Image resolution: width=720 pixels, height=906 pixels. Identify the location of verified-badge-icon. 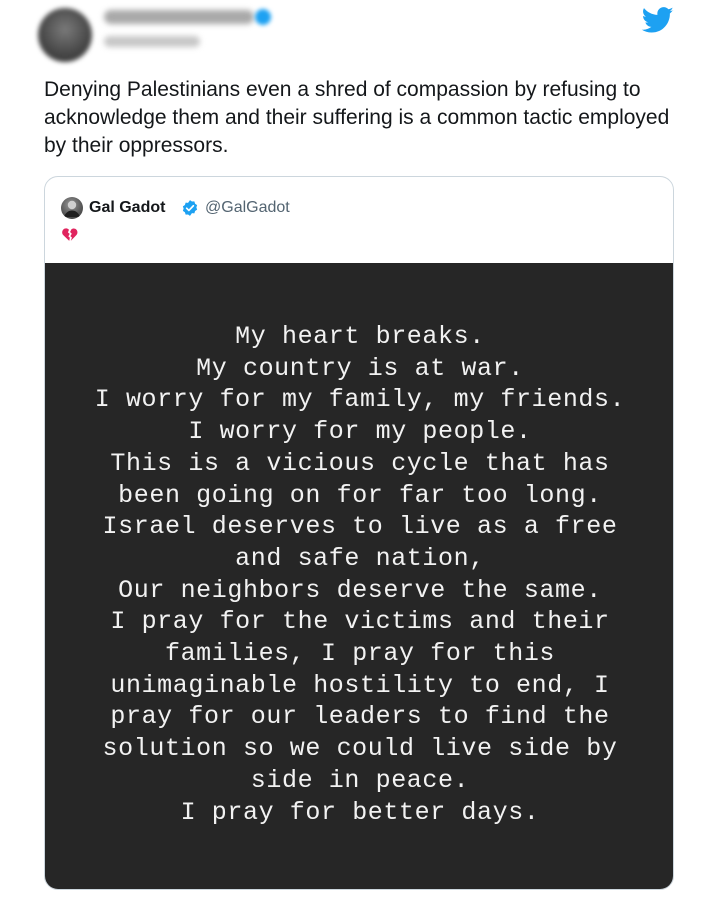
(190, 208).